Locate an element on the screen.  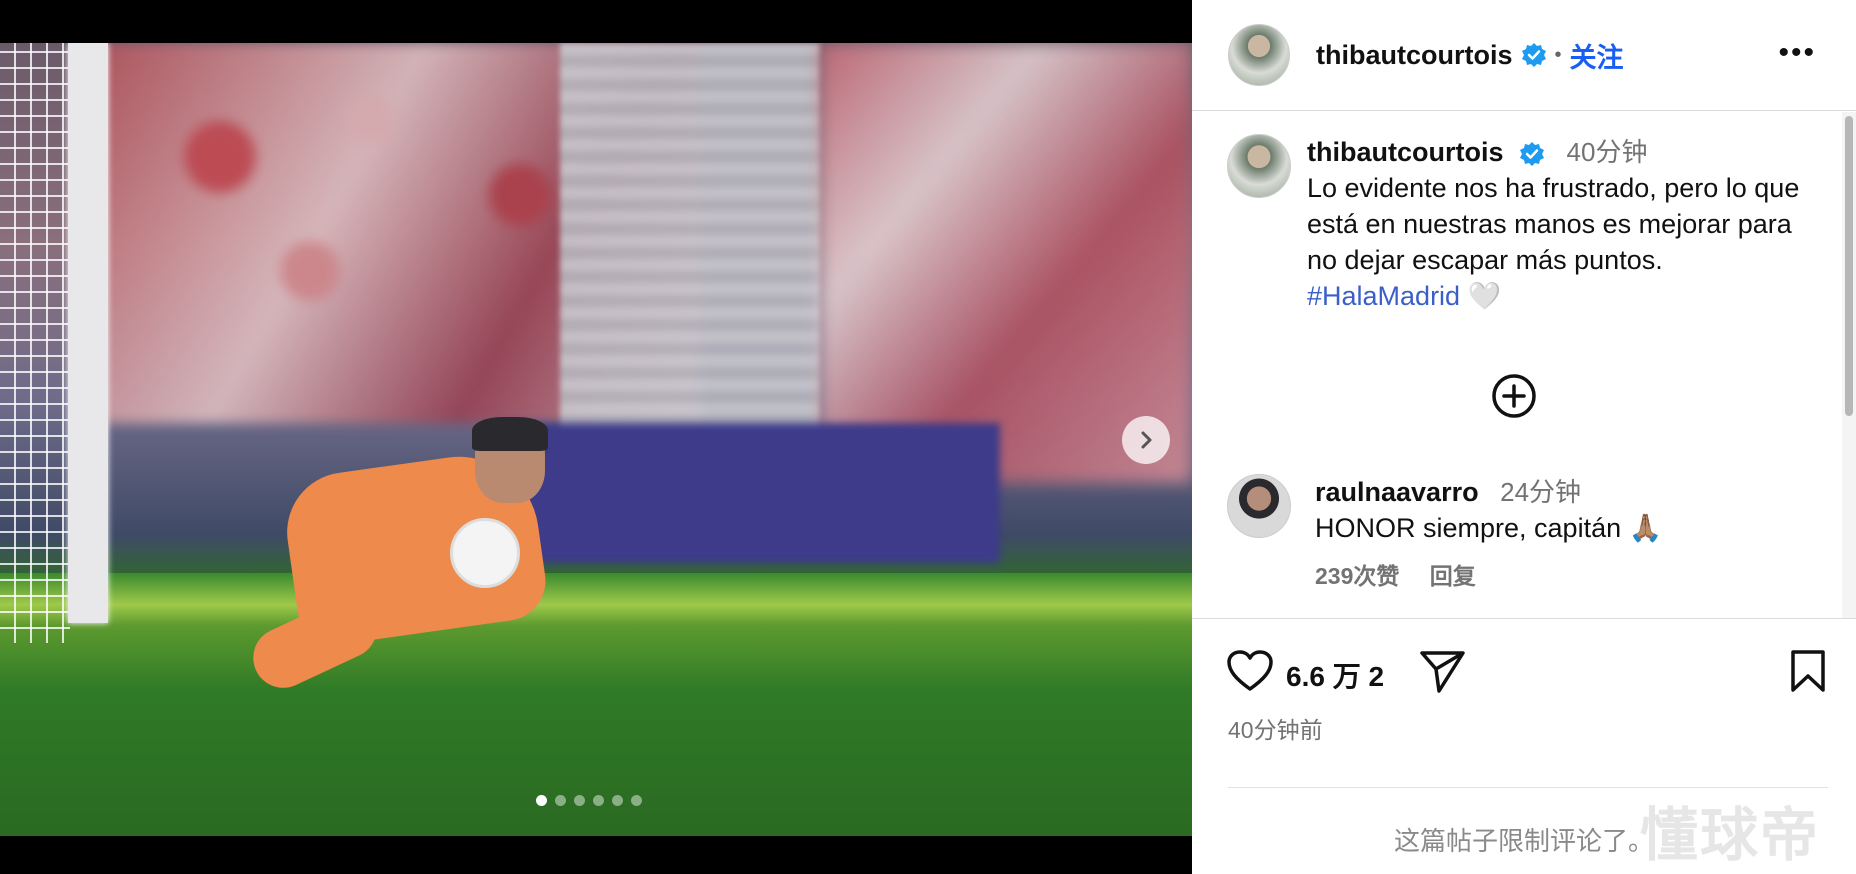
bookmark-icon is located at coordinates (1808, 671).